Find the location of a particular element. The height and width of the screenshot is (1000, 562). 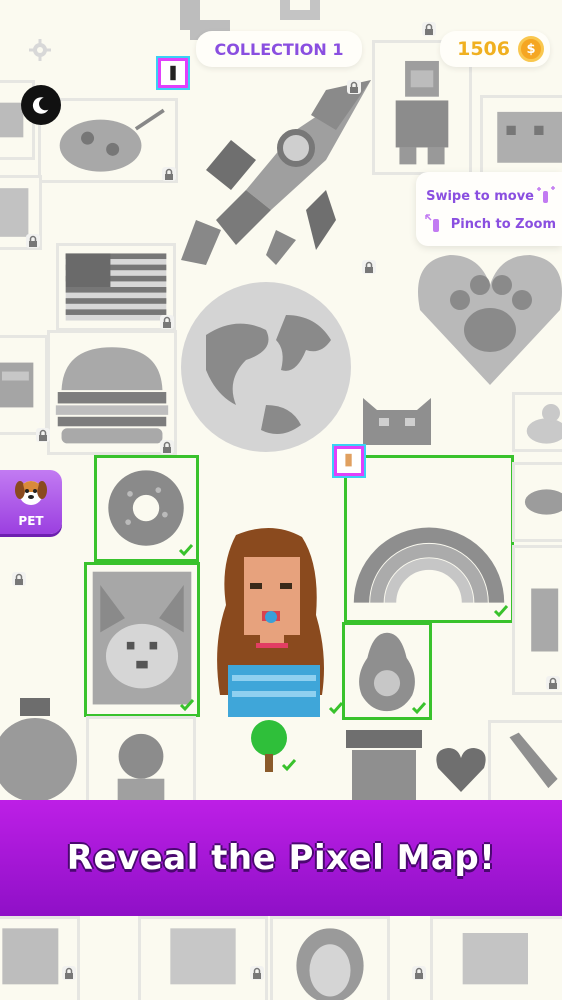

tile-ghost is located at coordinates (537, 620).